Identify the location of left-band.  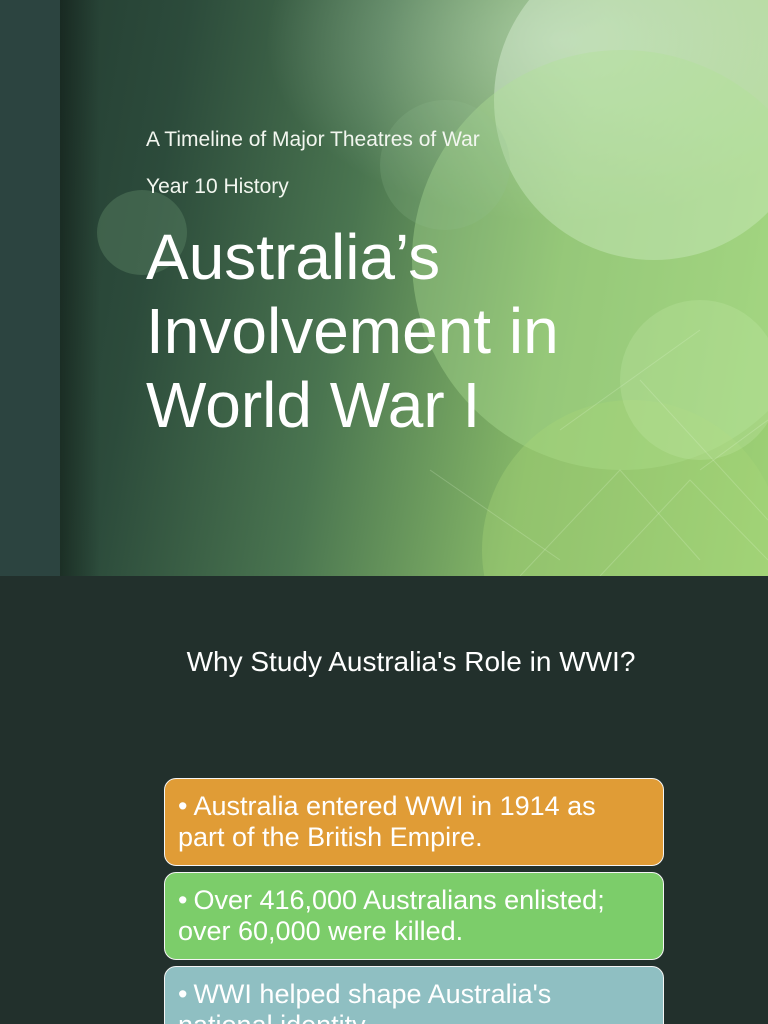
(30, 288).